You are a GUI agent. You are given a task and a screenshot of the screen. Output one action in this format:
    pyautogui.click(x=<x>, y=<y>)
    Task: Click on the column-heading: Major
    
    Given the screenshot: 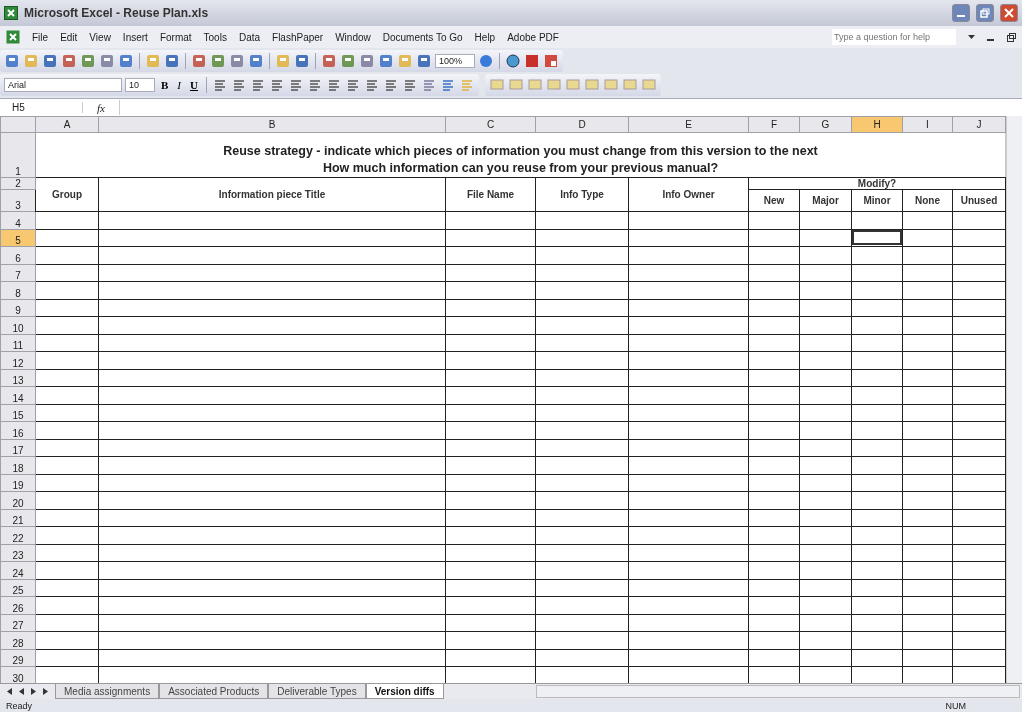 What is the action you would take?
    pyautogui.click(x=825, y=200)
    